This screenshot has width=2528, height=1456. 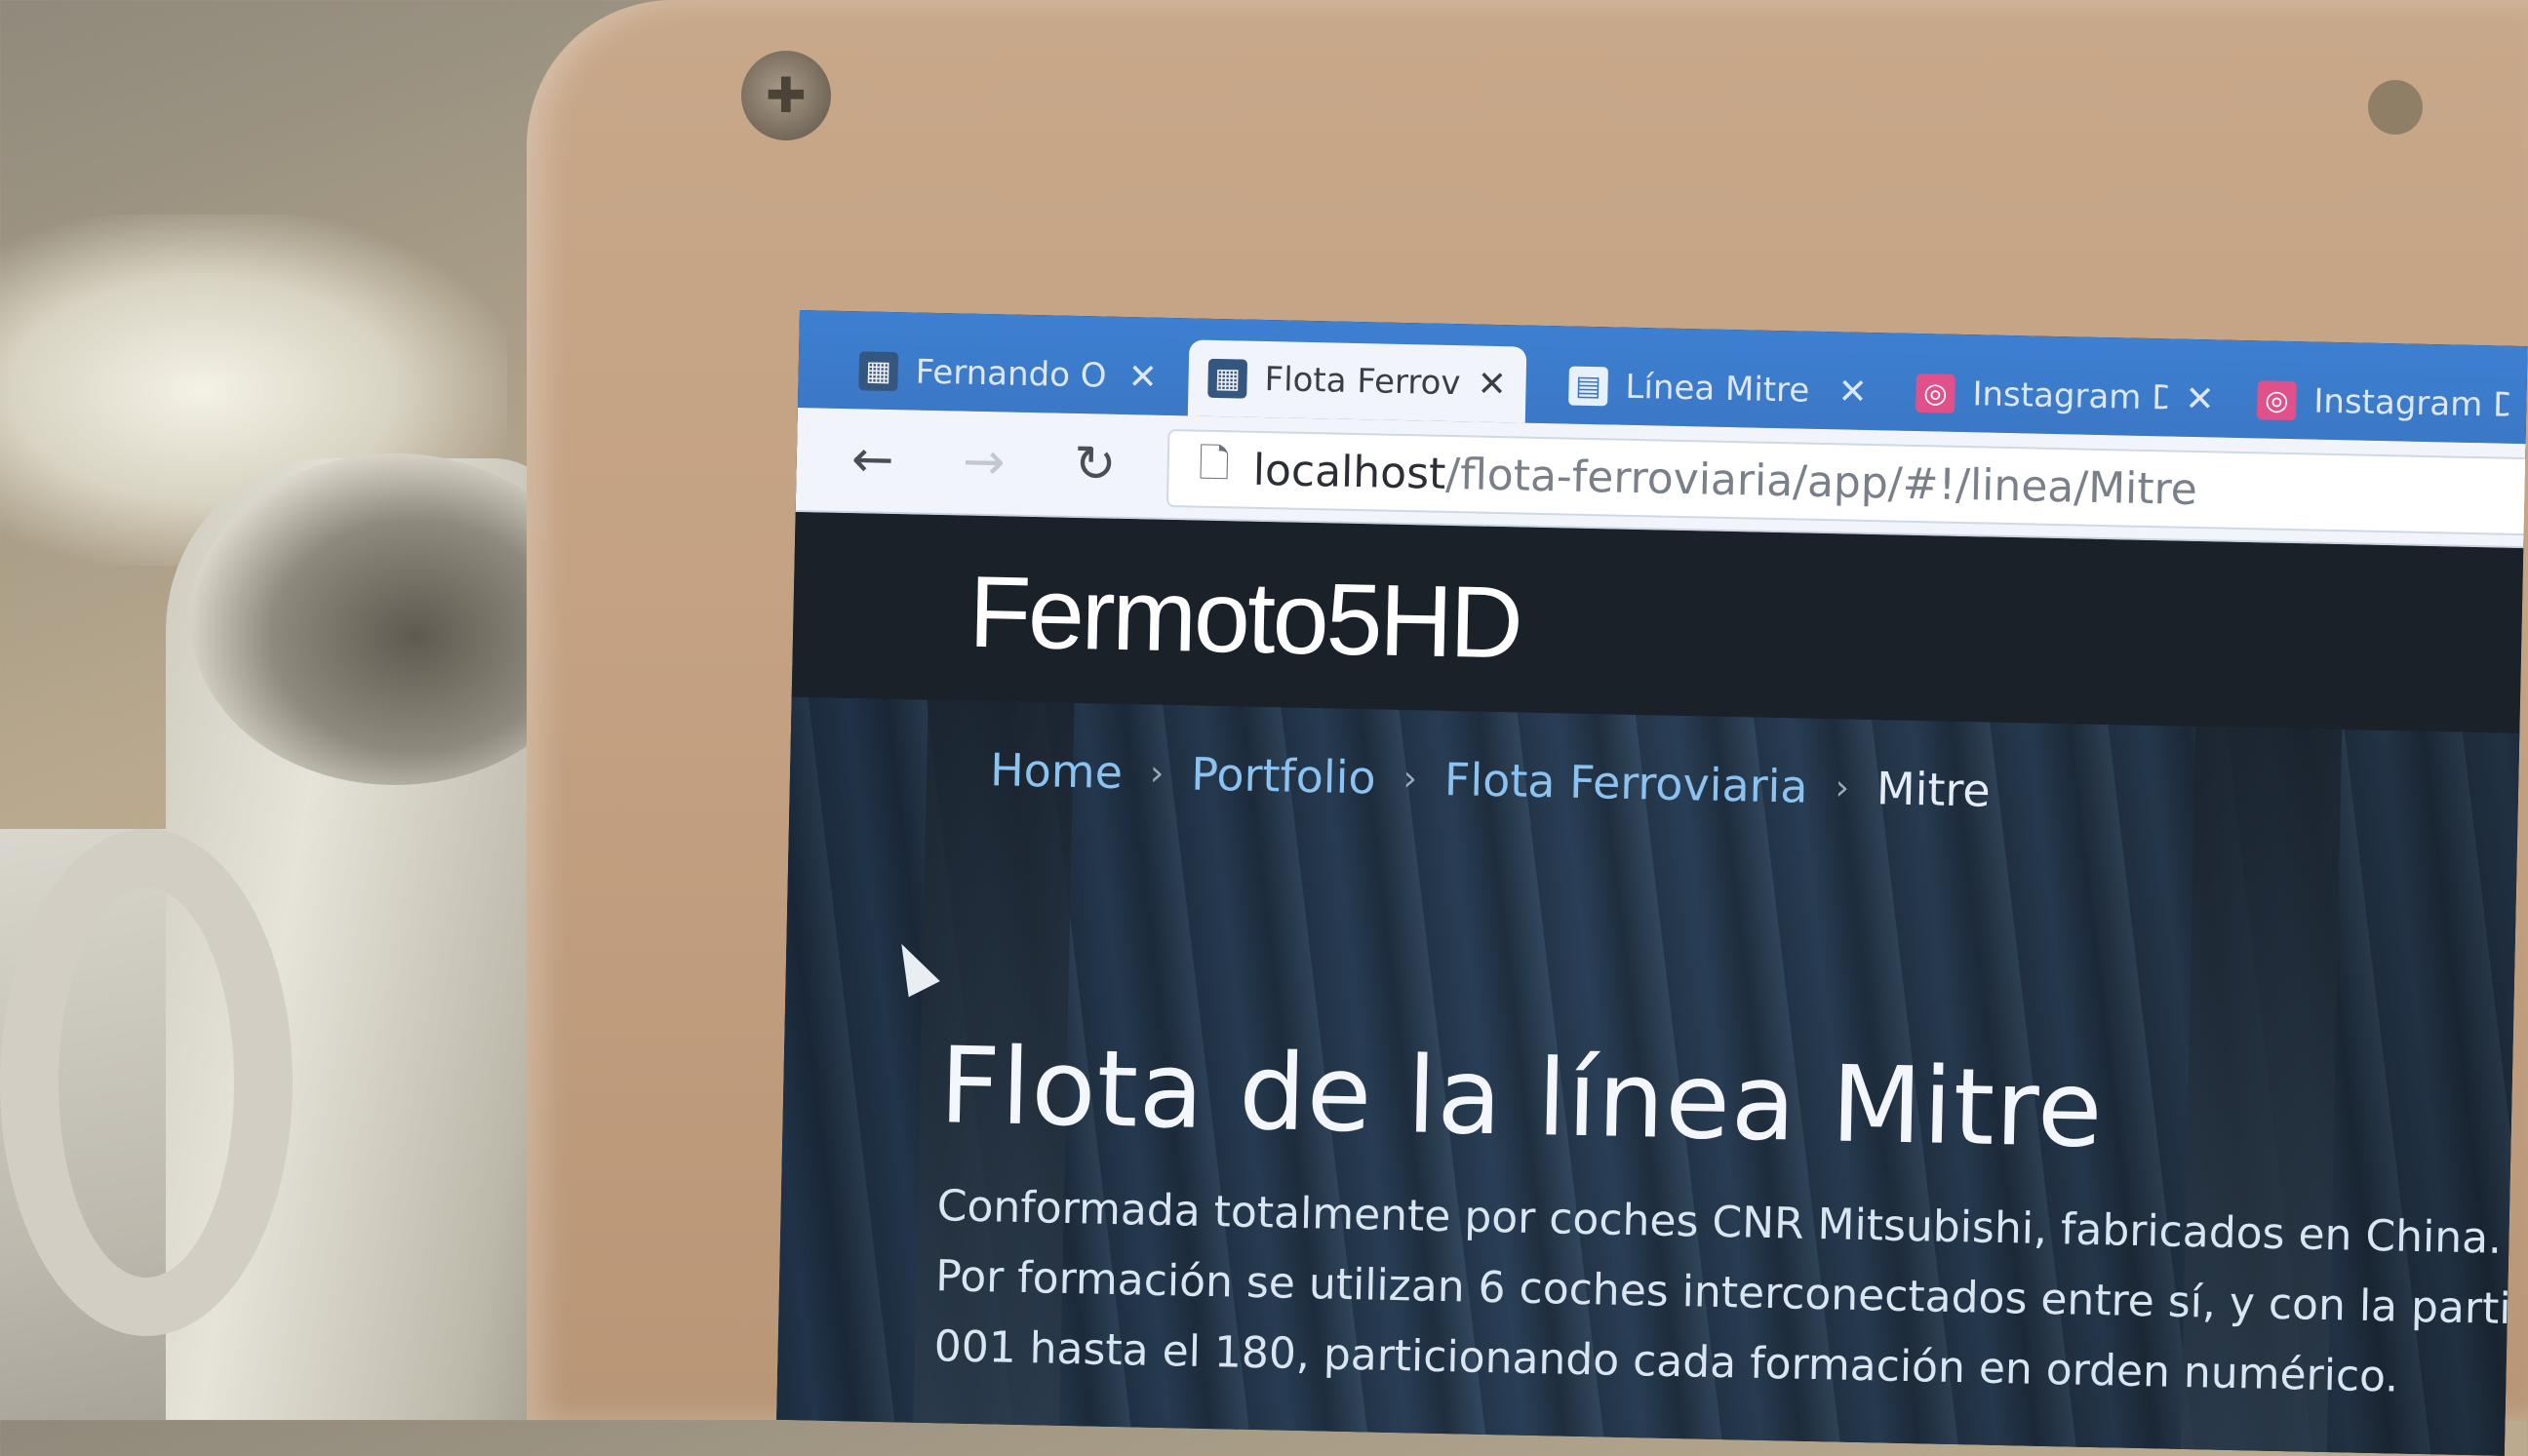 What do you see at coordinates (786, 95) in the screenshot?
I see `screw-icon: ✚` at bounding box center [786, 95].